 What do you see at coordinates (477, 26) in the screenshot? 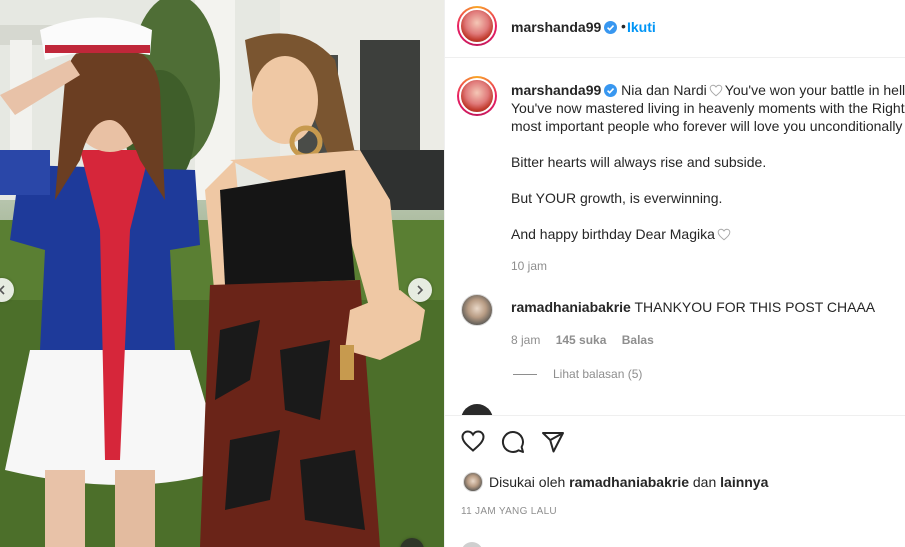
I see `author-avatar` at bounding box center [477, 26].